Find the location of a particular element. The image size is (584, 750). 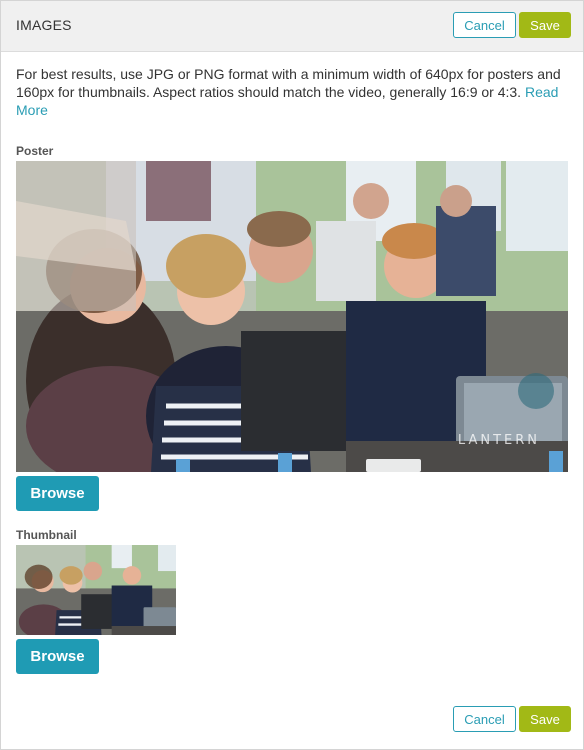

panel-header: IMAGES Cancel Save is located at coordinates (292, 26).